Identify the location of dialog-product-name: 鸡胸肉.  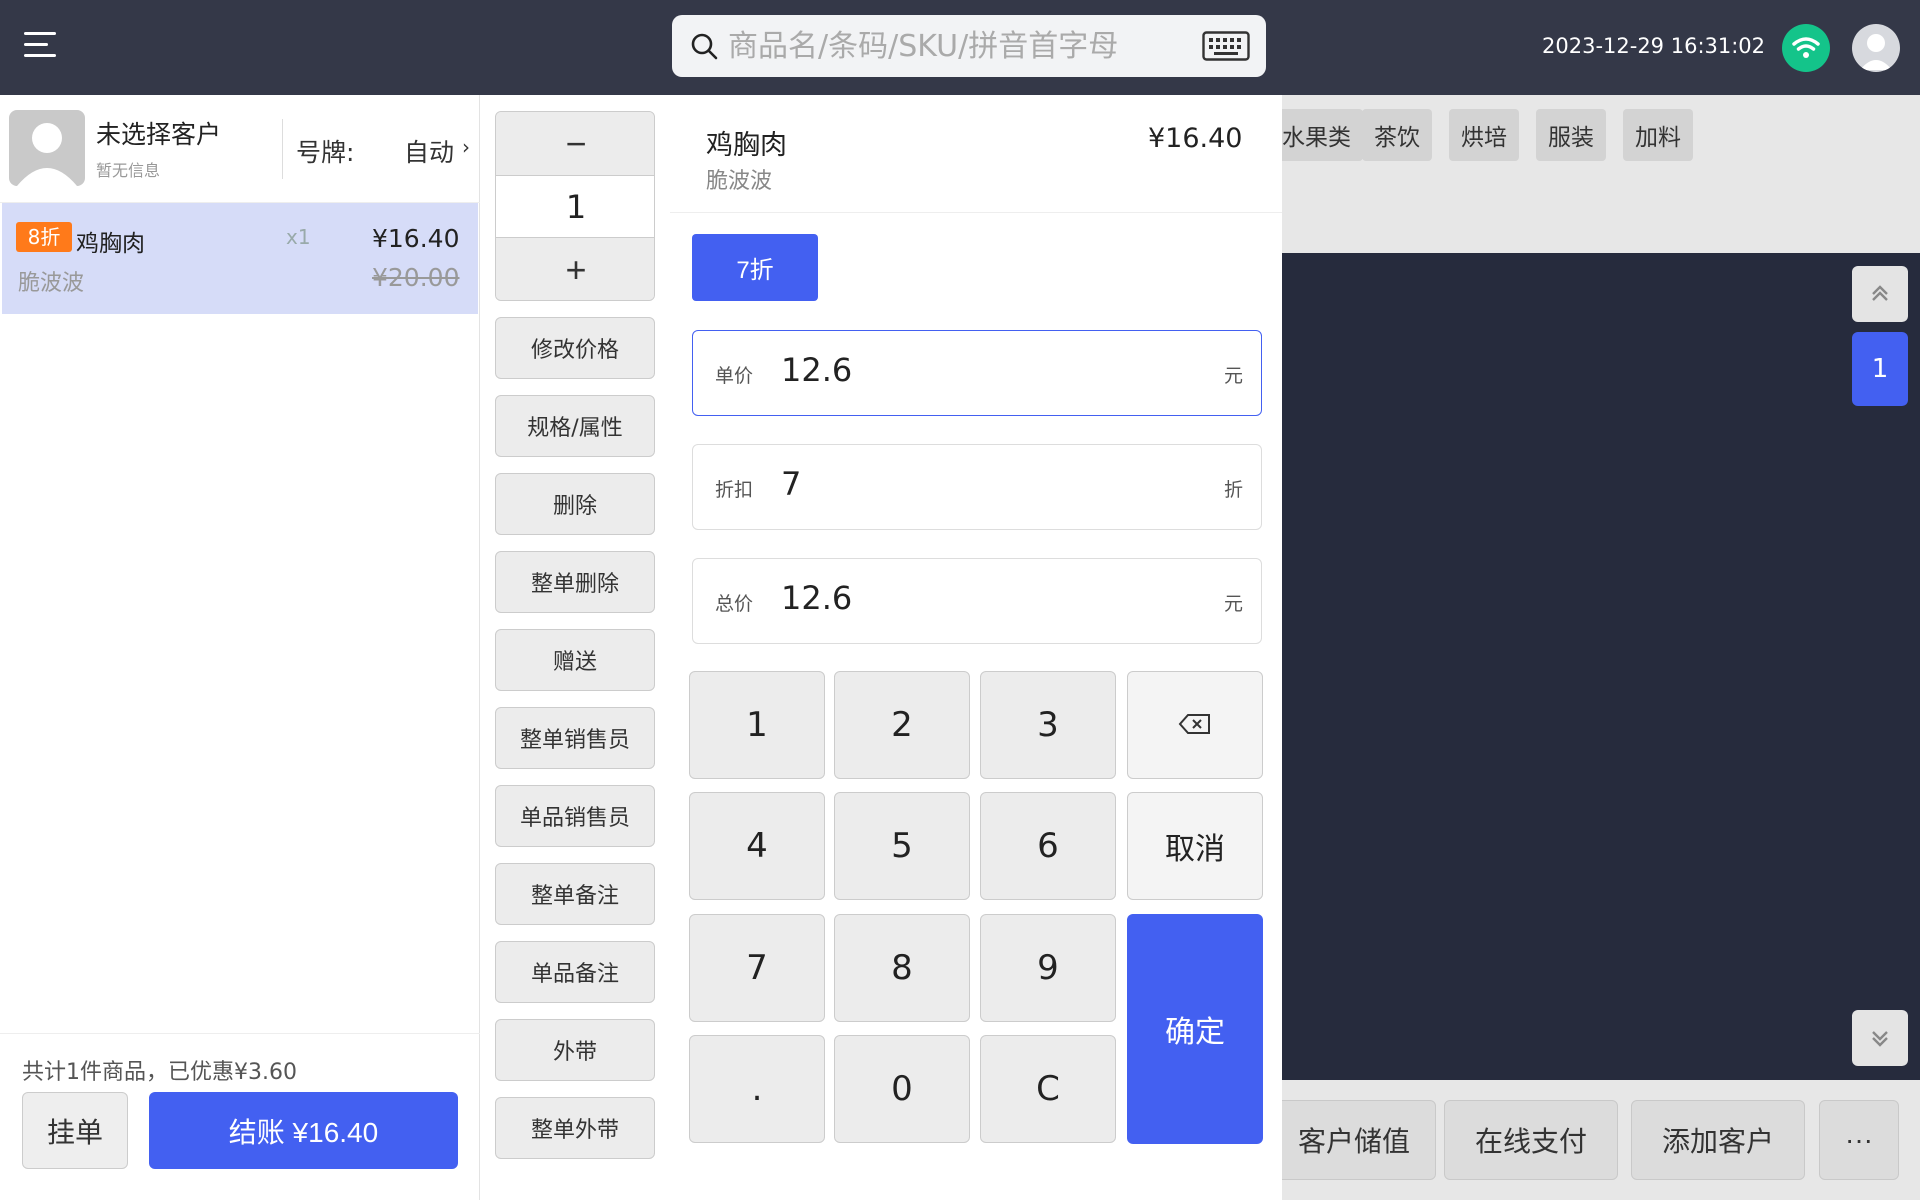
(746, 145).